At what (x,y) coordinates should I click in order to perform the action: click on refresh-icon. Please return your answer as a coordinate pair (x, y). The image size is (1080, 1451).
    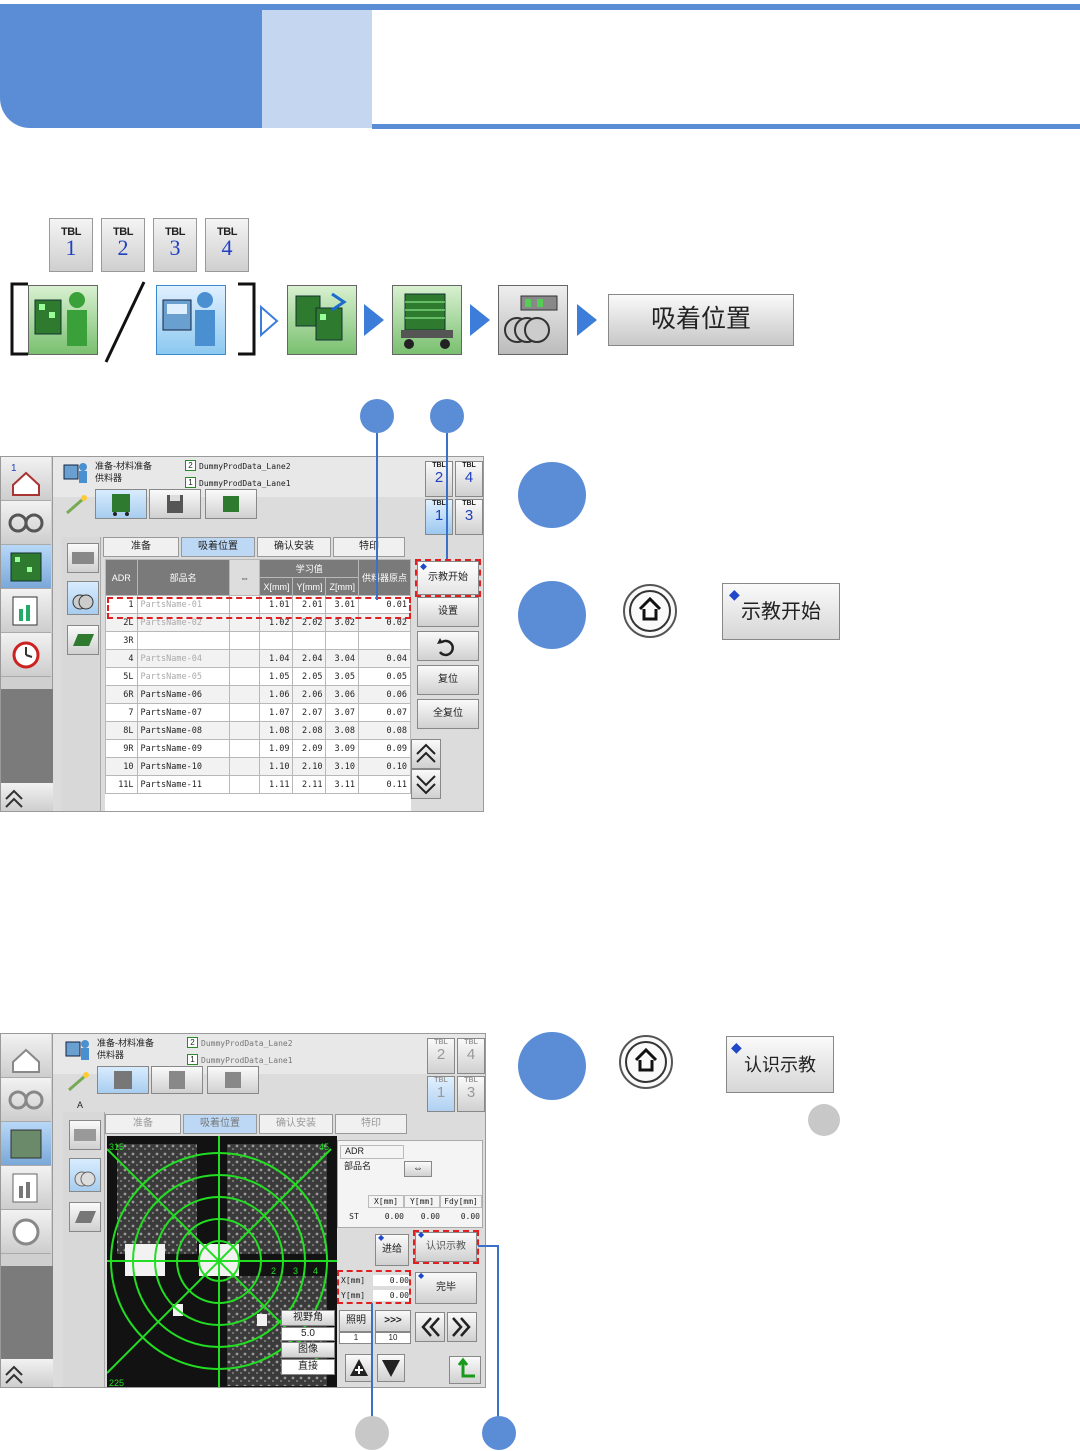
    Looking at the image, I should click on (448, 646).